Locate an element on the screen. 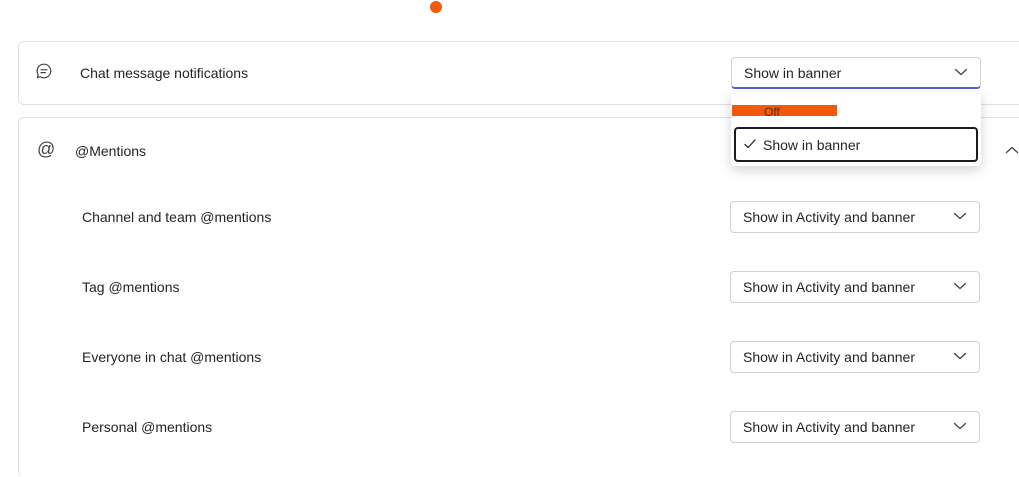 This screenshot has width=1019, height=477. everyone-chat-mentions-label: Everyone in chat @mentions is located at coordinates (172, 357).